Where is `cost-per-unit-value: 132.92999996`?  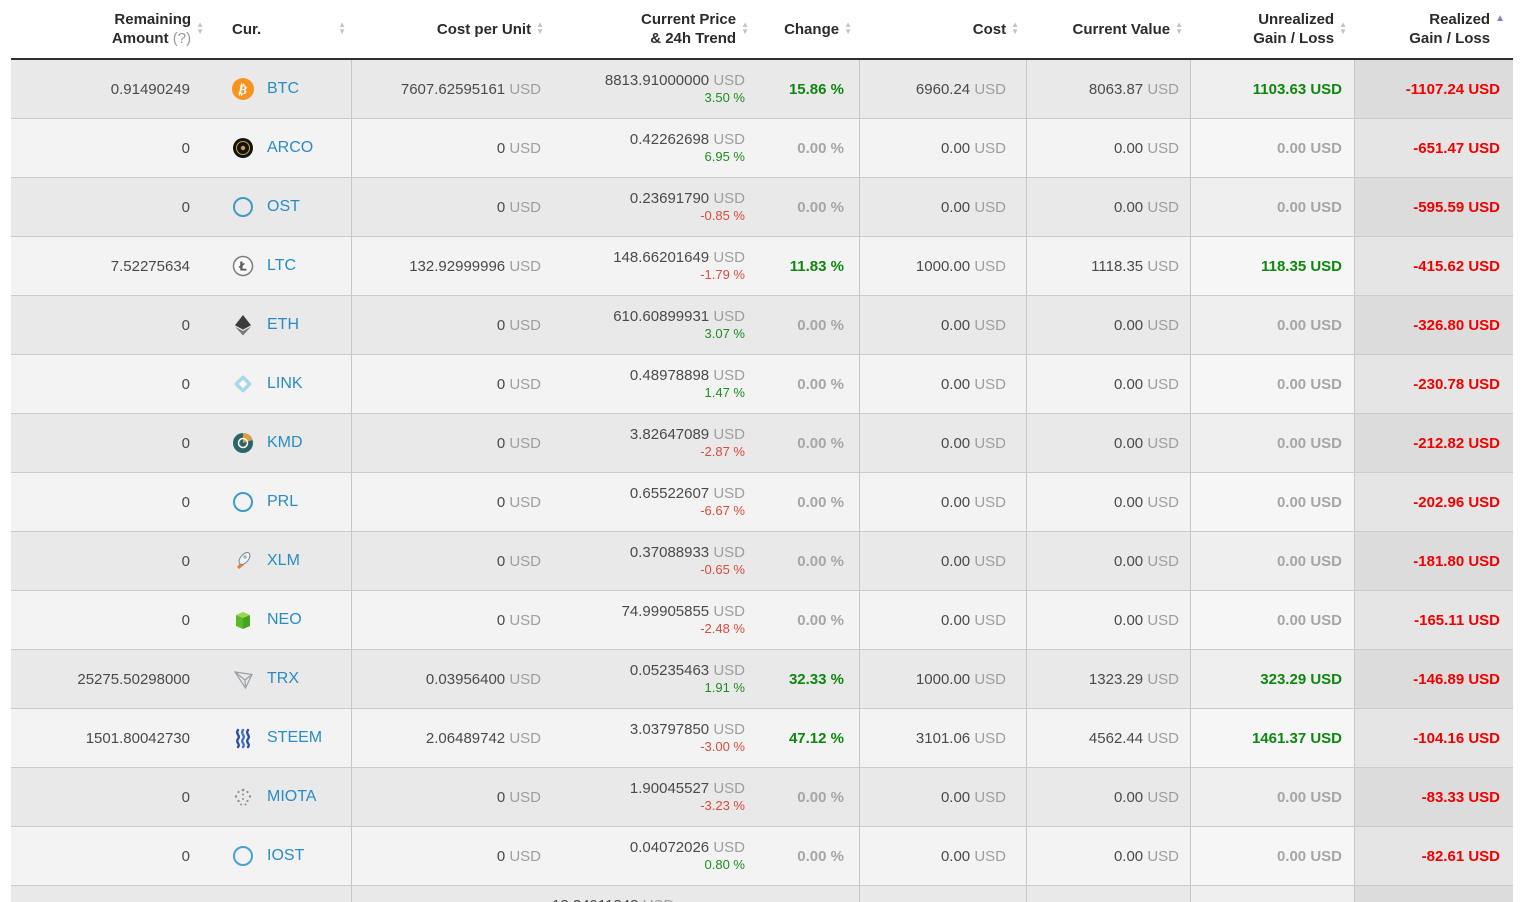 cost-per-unit-value: 132.92999996 is located at coordinates (457, 266).